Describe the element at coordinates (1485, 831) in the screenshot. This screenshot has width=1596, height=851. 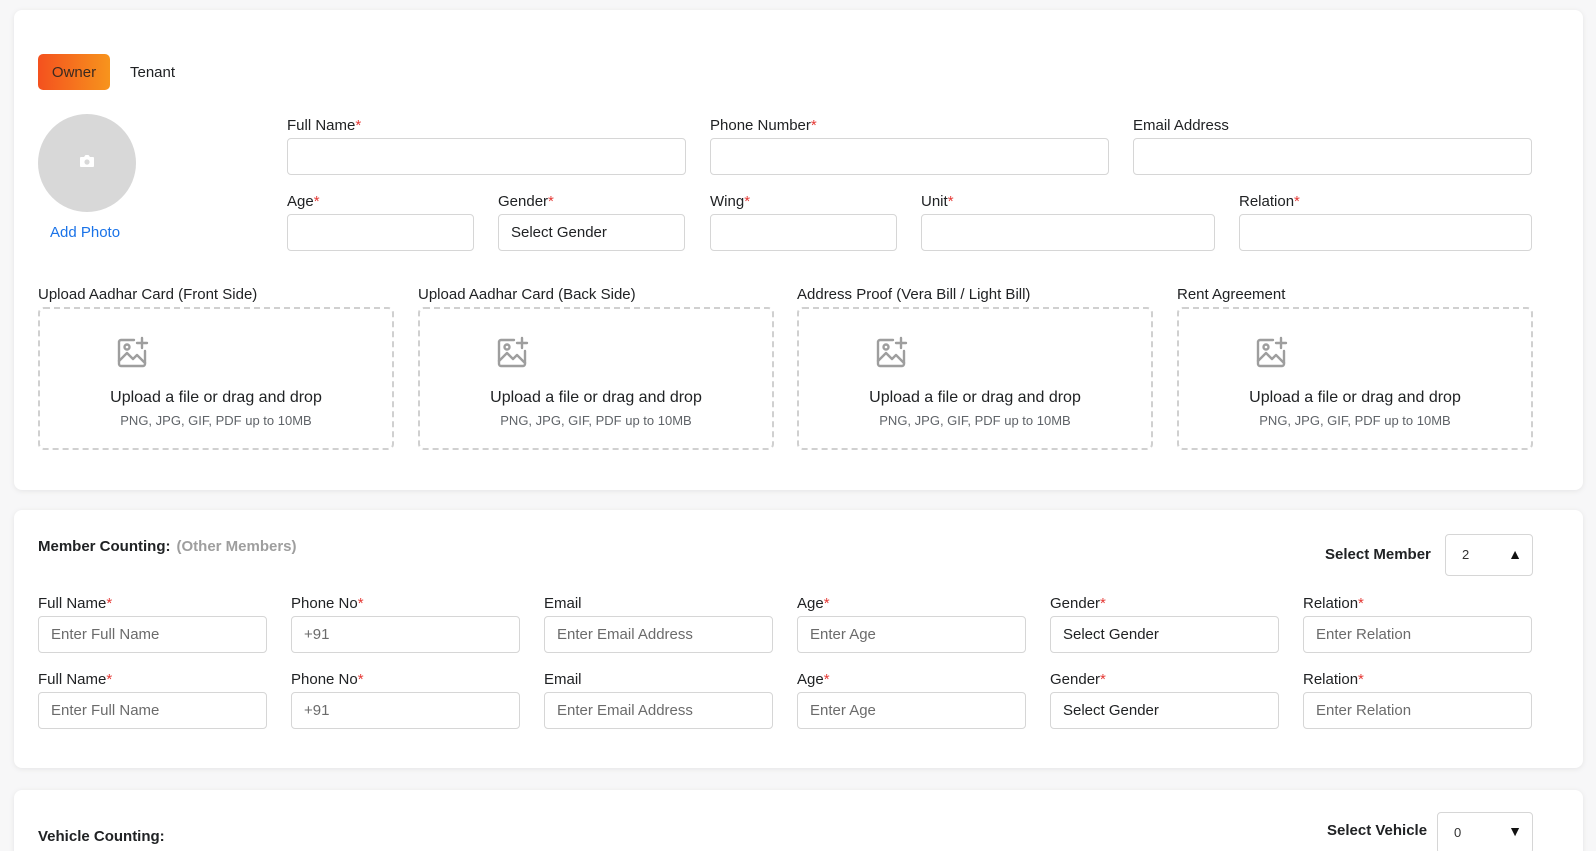
I see `select-vehicle-stepper: 0 ▼` at that location.